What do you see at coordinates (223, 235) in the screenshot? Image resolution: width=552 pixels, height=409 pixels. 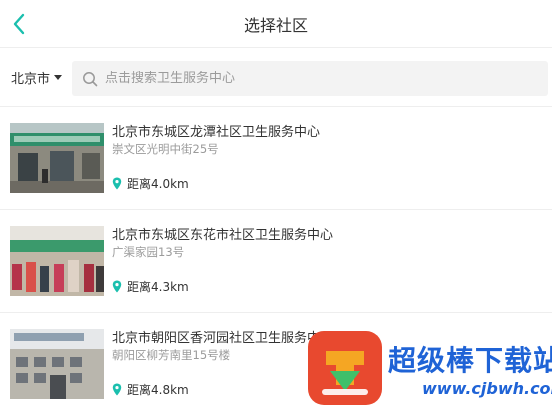 I see `center-name: 北京市东城区东花市社区卫生服务中心` at bounding box center [223, 235].